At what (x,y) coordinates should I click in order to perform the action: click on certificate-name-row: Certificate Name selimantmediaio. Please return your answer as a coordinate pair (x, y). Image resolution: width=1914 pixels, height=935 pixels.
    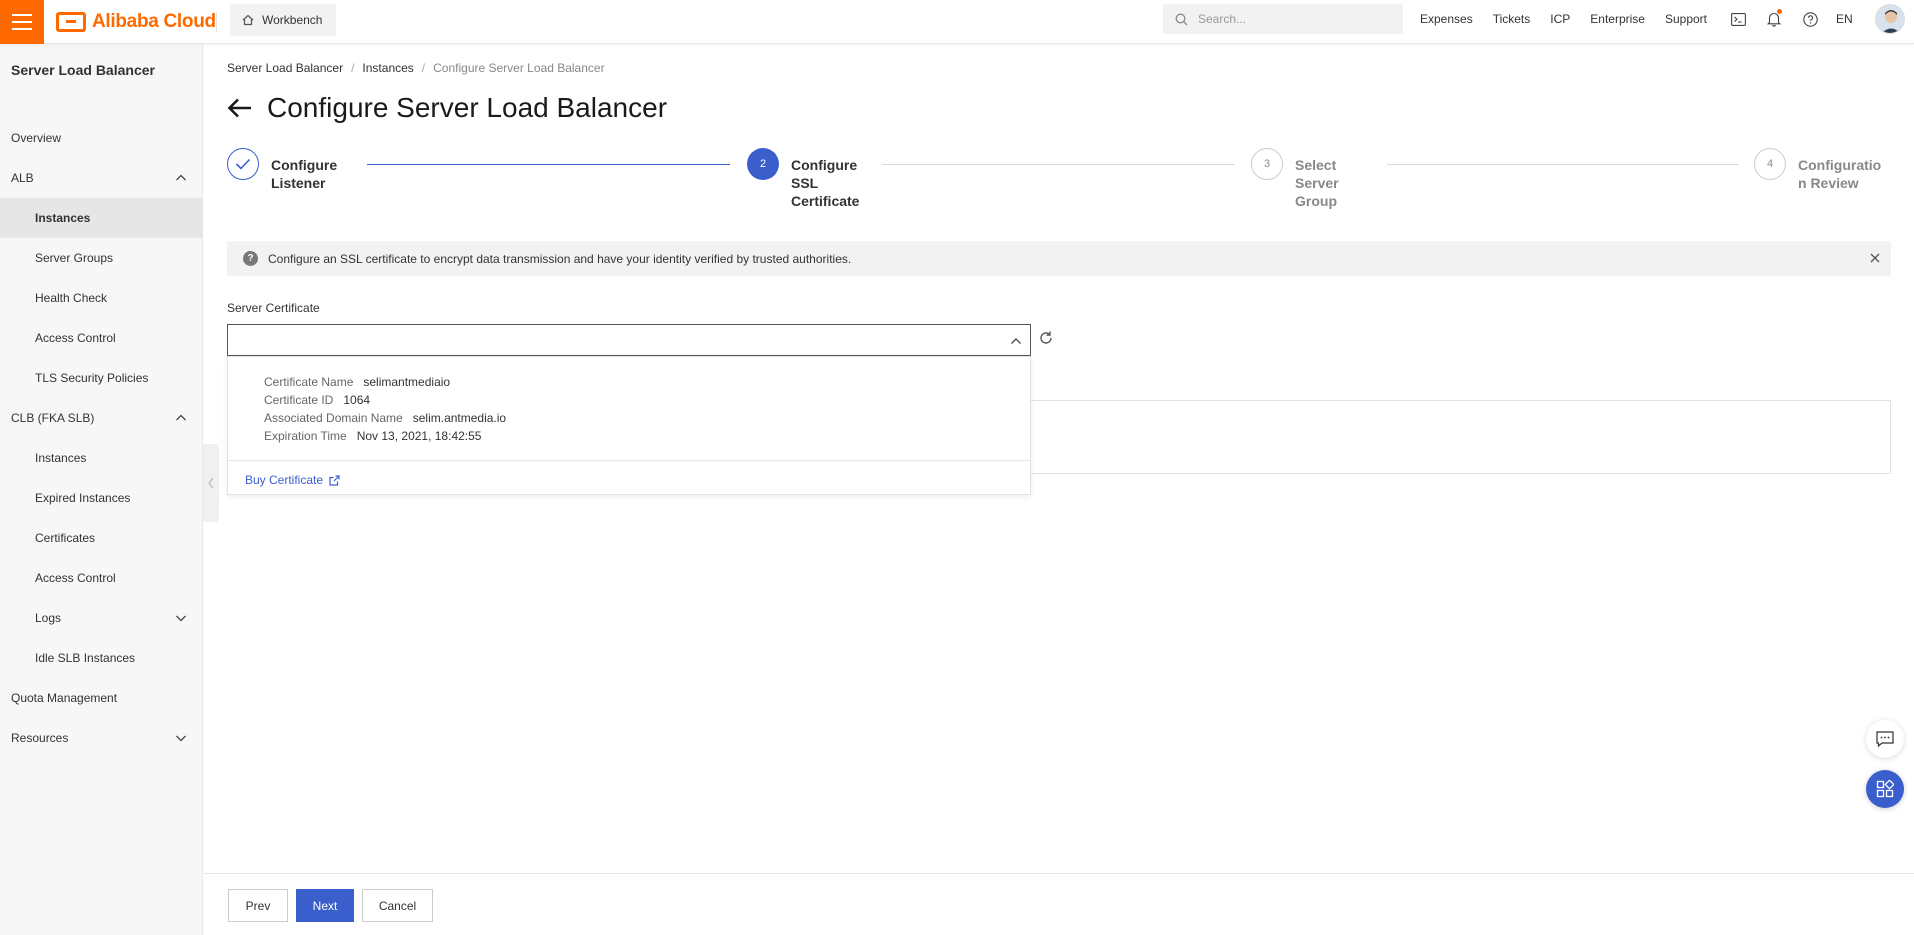
    Looking at the image, I should click on (357, 382).